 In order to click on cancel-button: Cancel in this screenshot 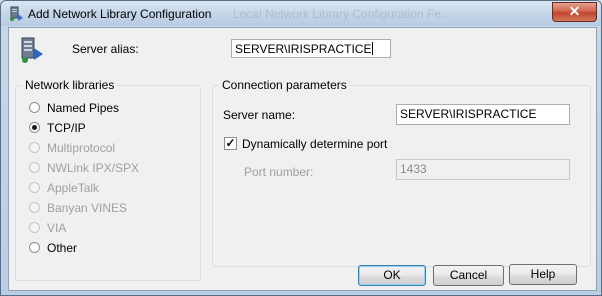, I will do `click(468, 275)`.